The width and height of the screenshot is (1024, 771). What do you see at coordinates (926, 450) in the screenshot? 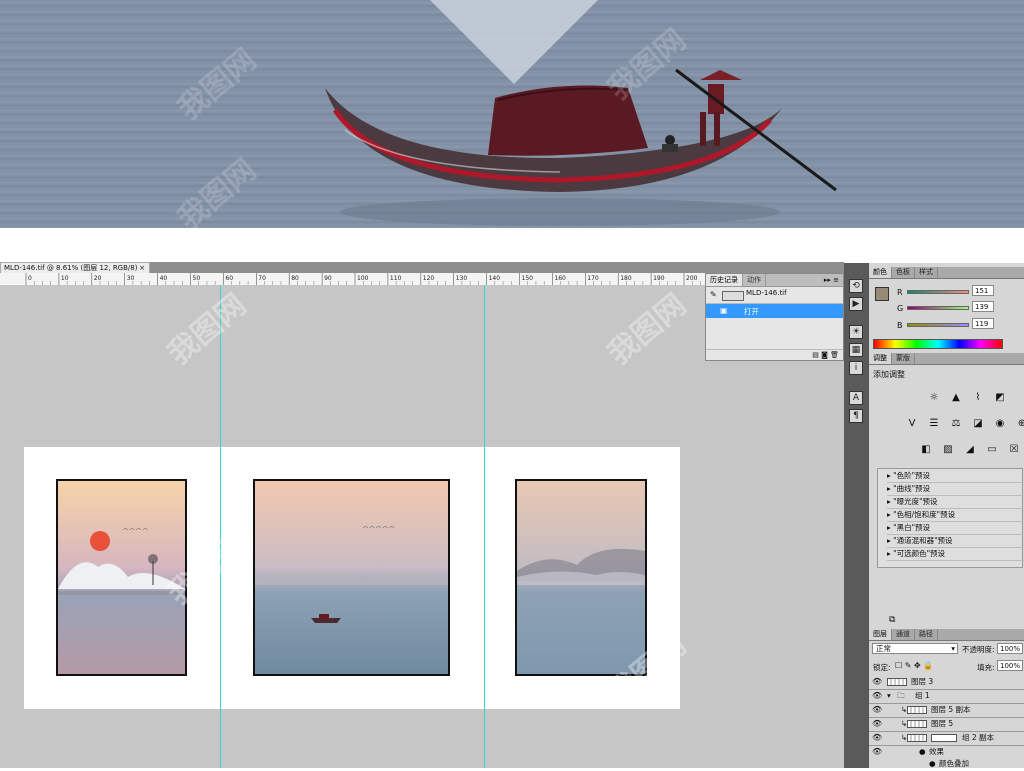
I see `invert-icon: ◧` at bounding box center [926, 450].